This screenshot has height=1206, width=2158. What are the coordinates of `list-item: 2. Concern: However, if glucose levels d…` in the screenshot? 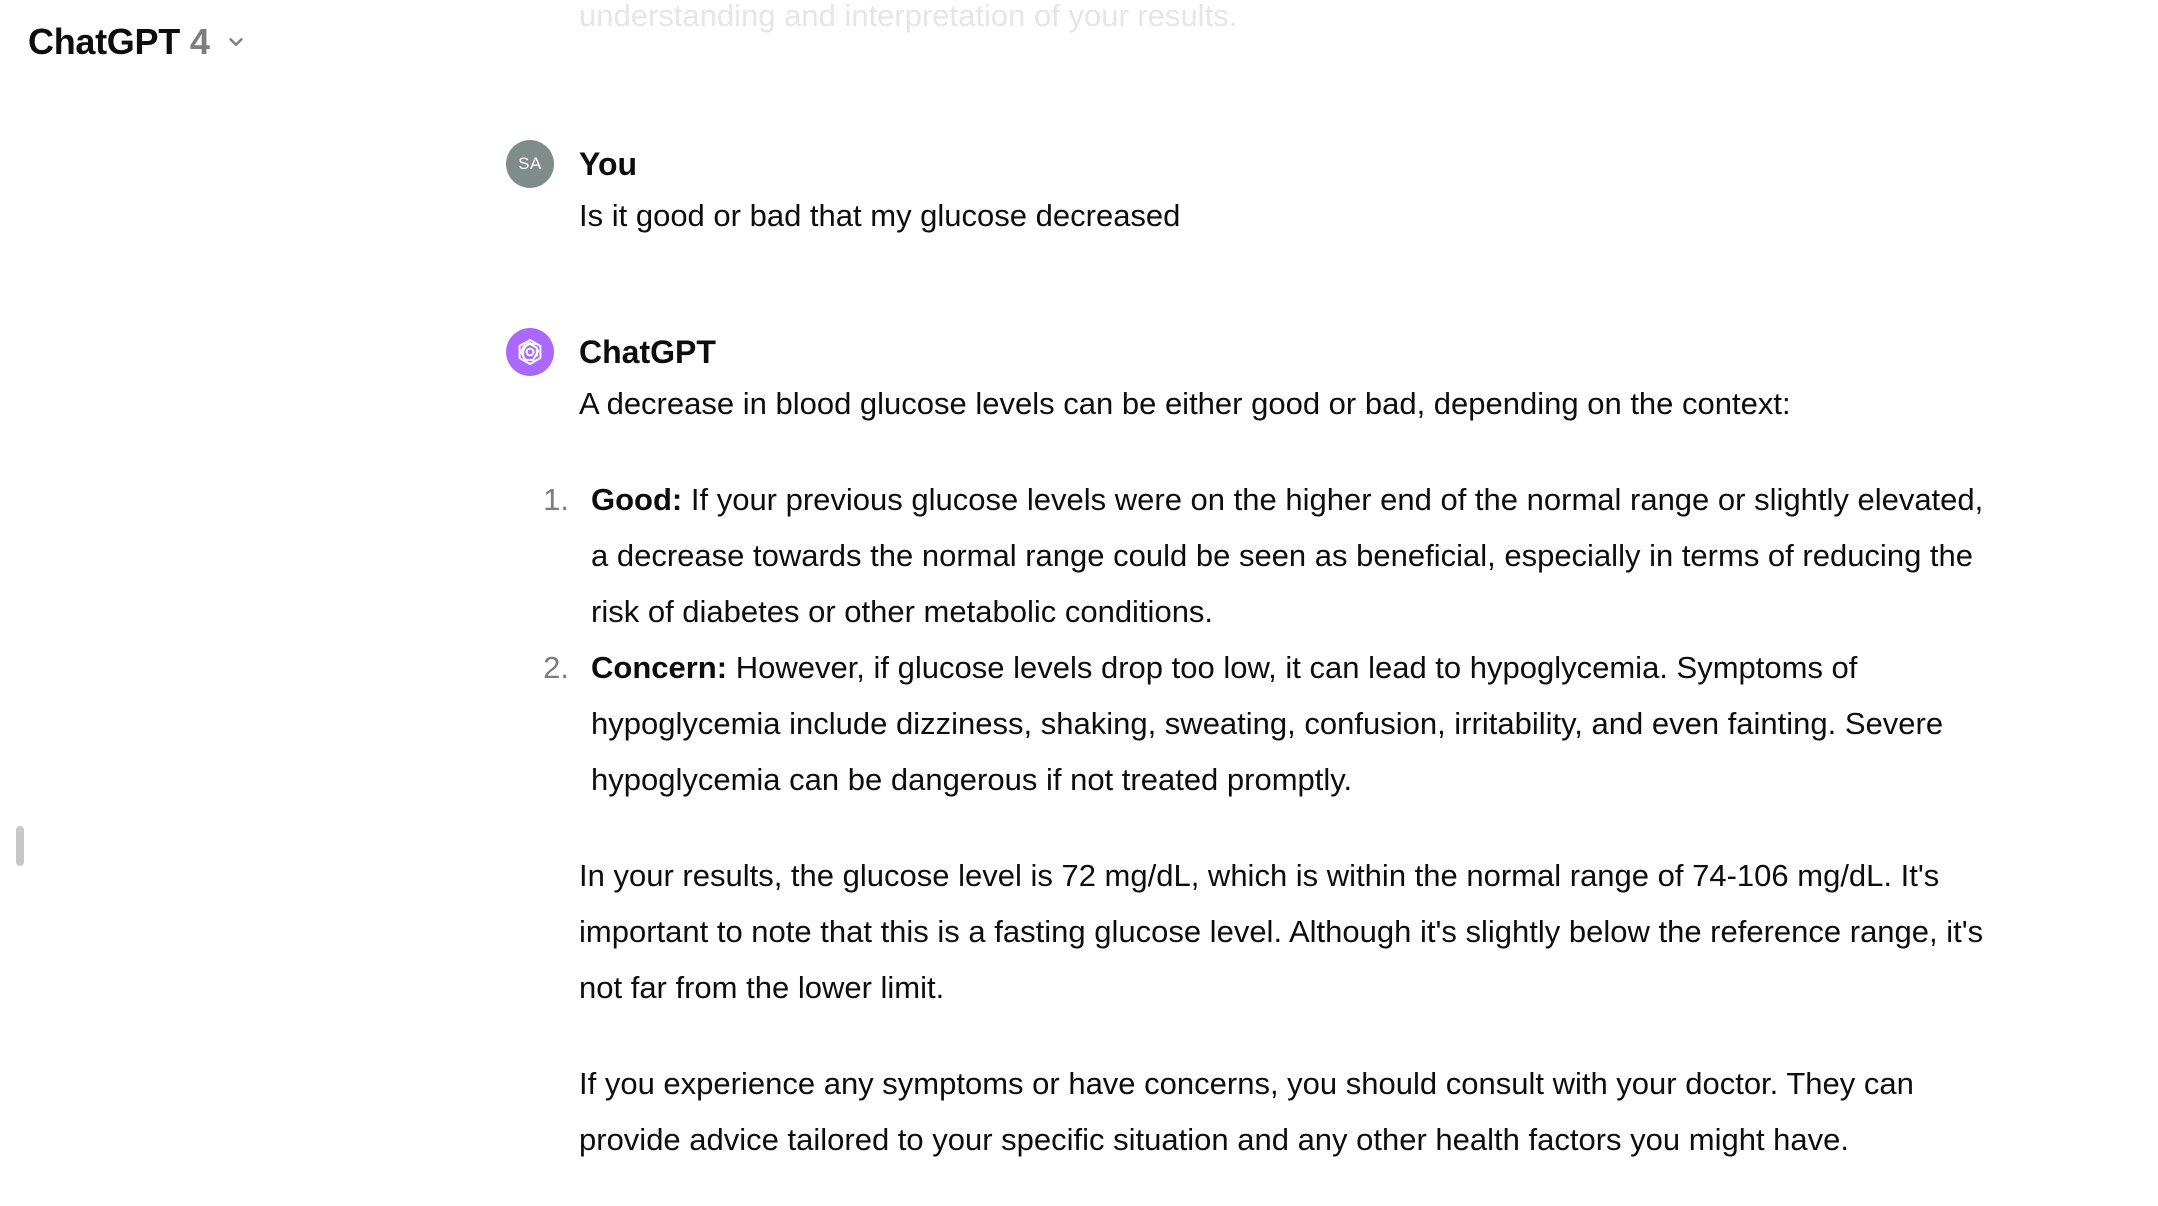 It's located at (1271, 724).